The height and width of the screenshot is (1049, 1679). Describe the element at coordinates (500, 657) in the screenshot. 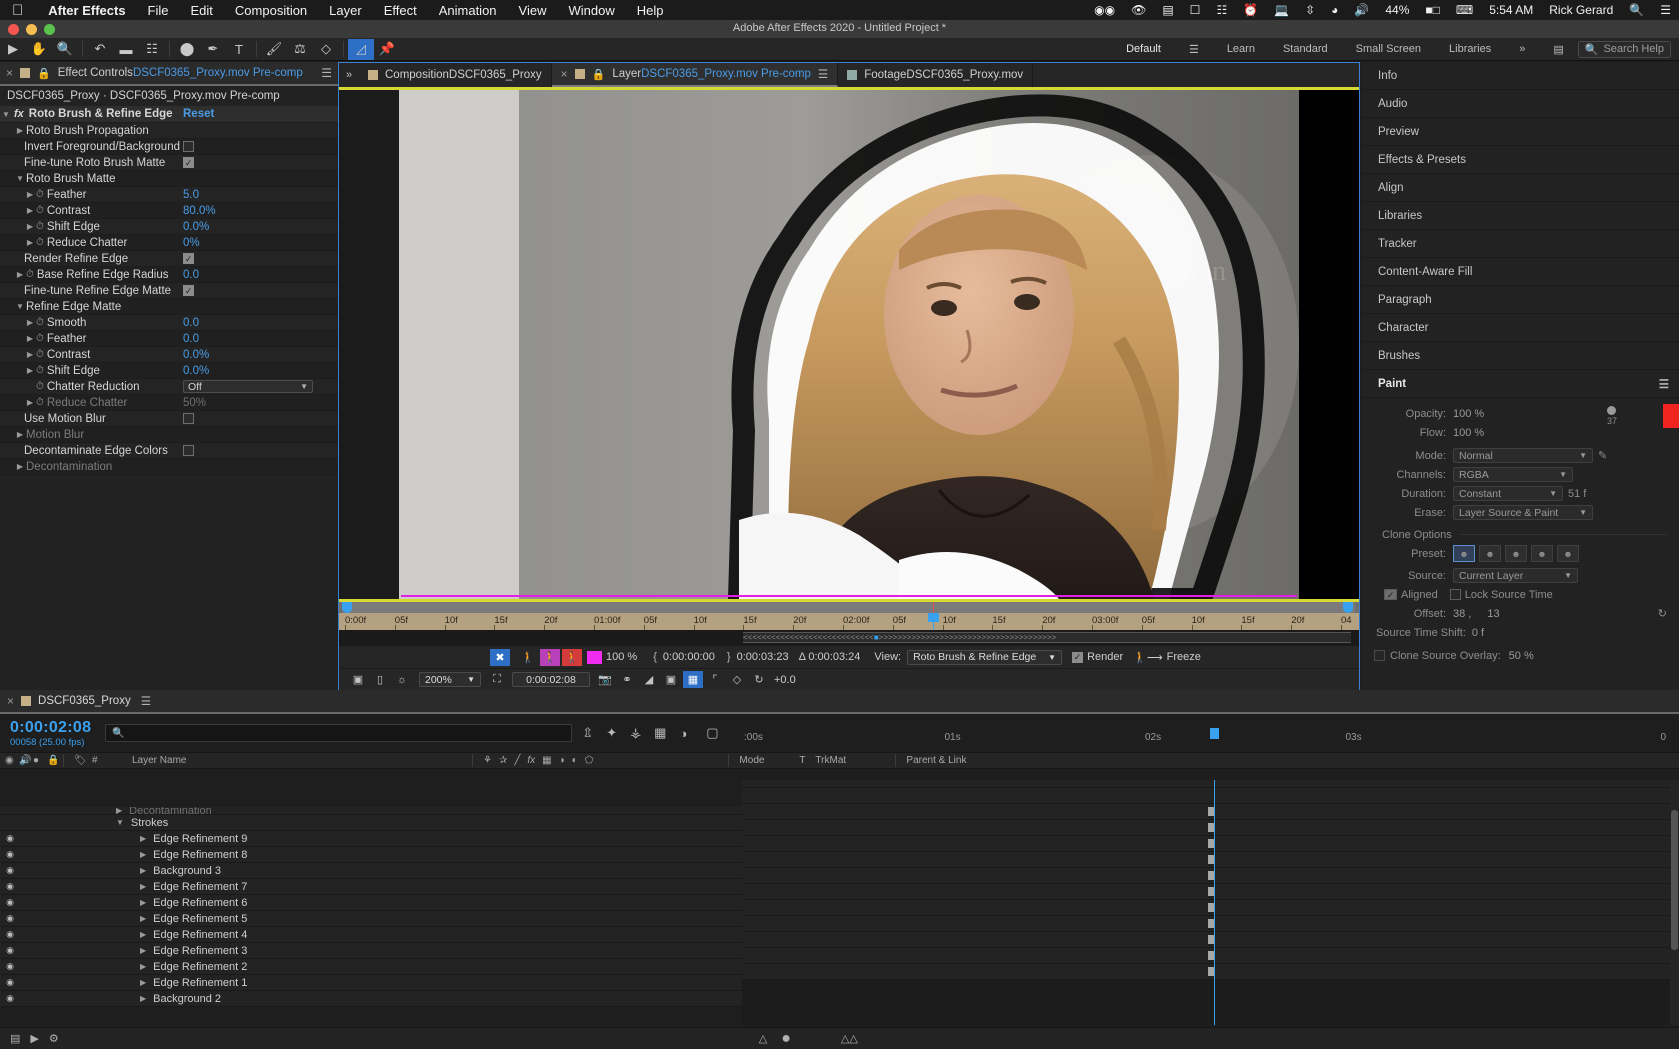

I see `alpha-boundary-icon: ✖` at that location.